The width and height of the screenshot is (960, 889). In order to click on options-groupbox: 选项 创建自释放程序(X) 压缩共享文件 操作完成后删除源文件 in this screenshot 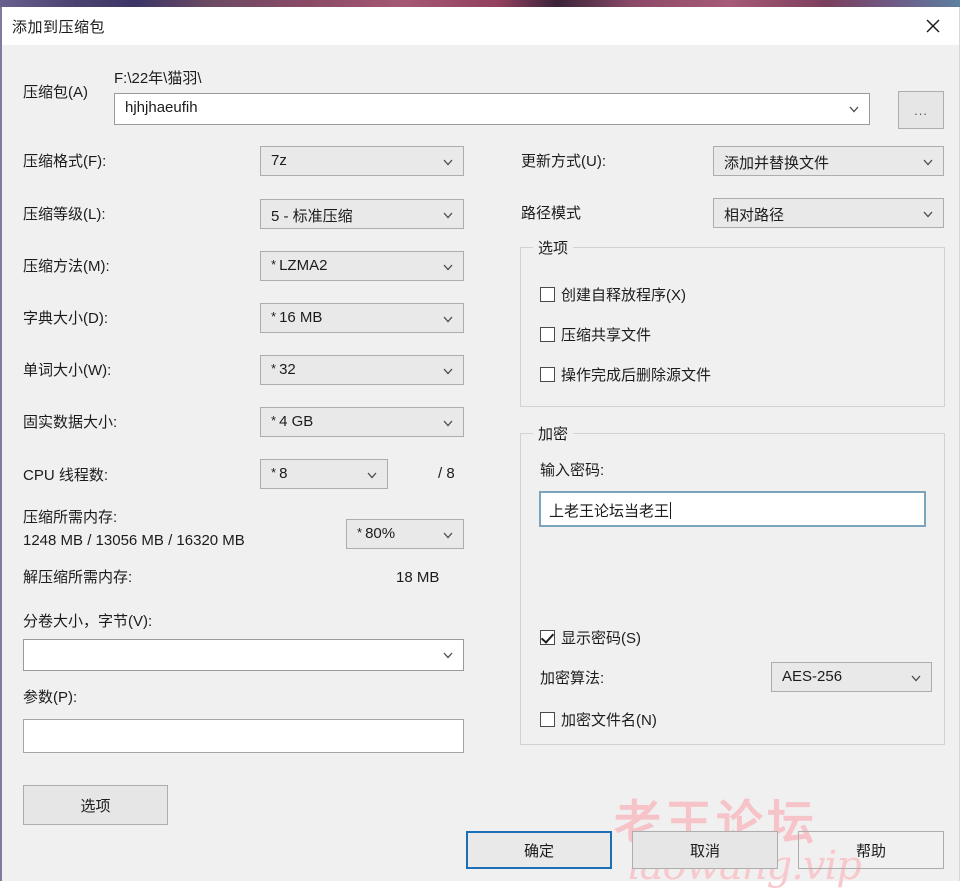, I will do `click(732, 322)`.